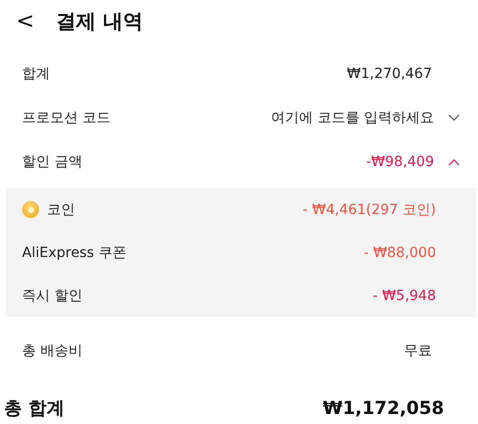 The width and height of the screenshot is (478, 424). I want to click on row-label: 즉시 할인, so click(52, 295).